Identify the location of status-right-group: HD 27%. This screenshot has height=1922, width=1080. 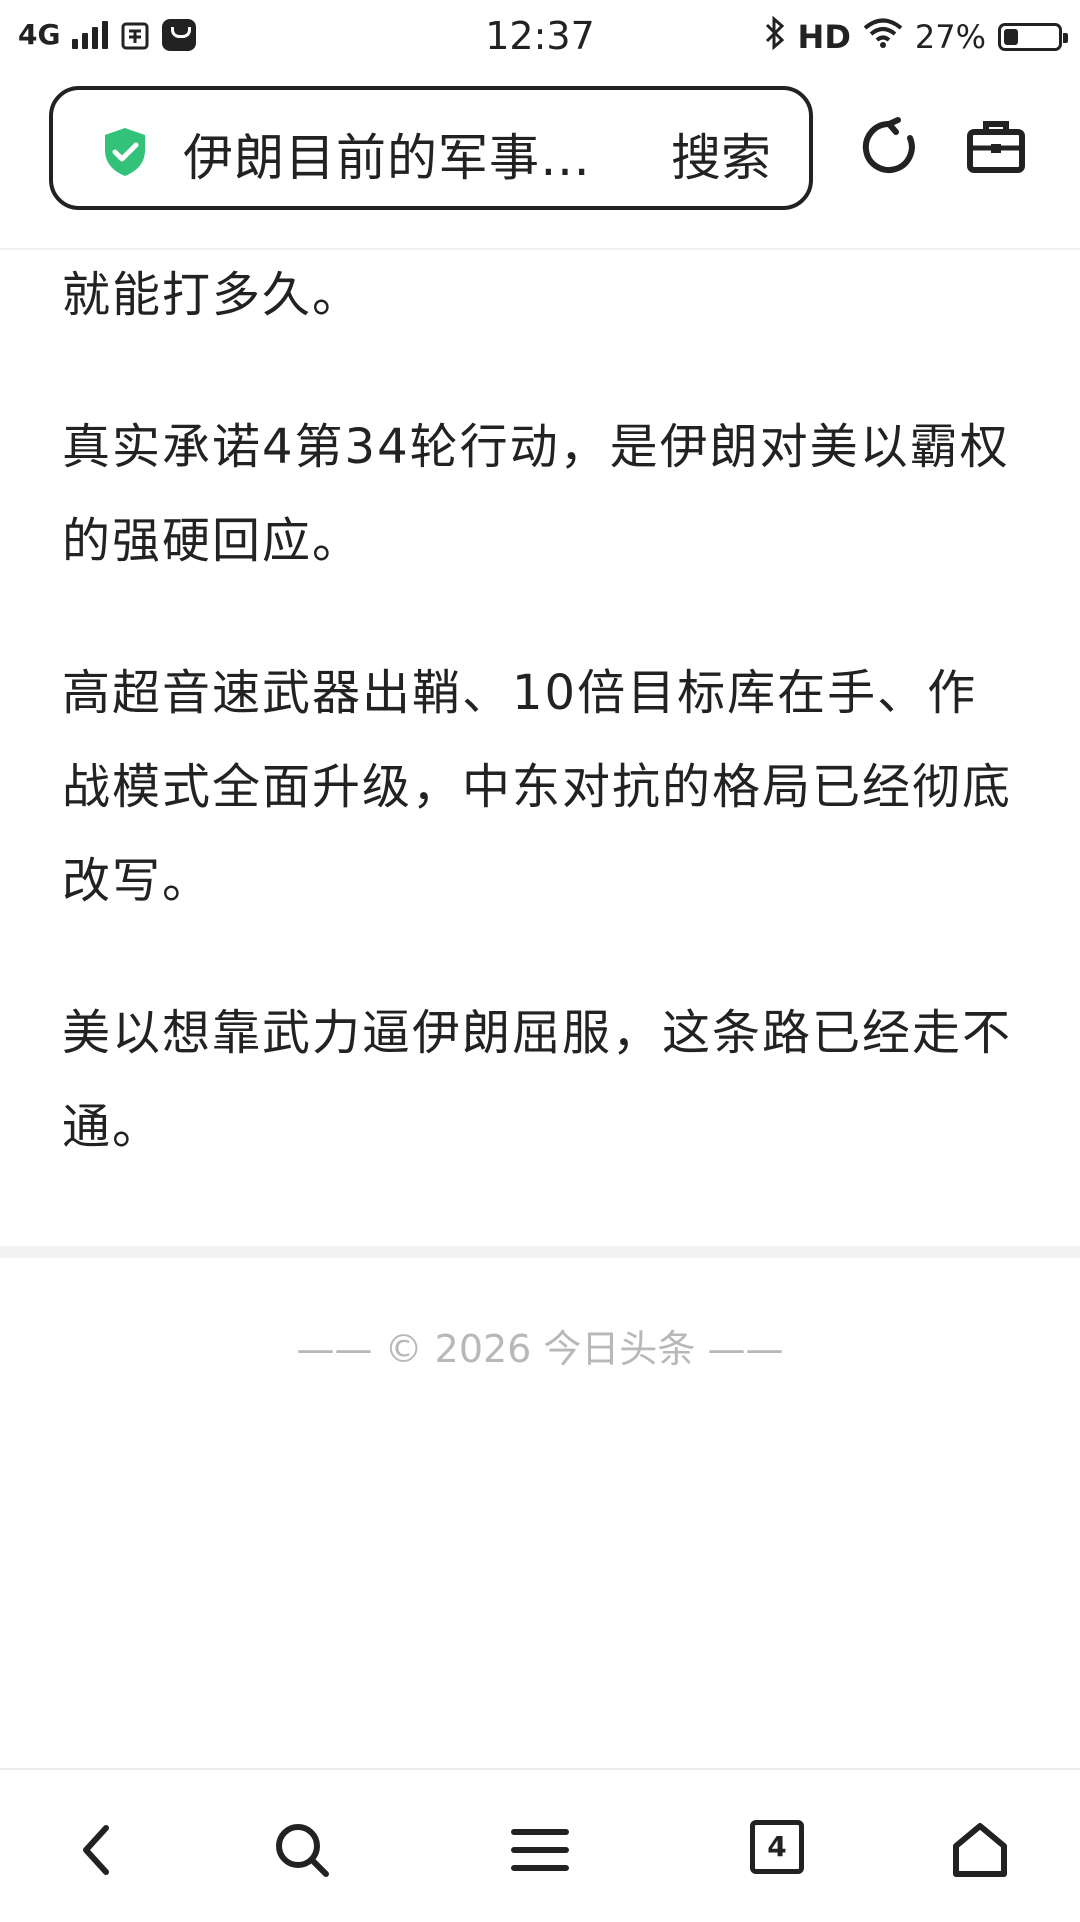
(916, 36).